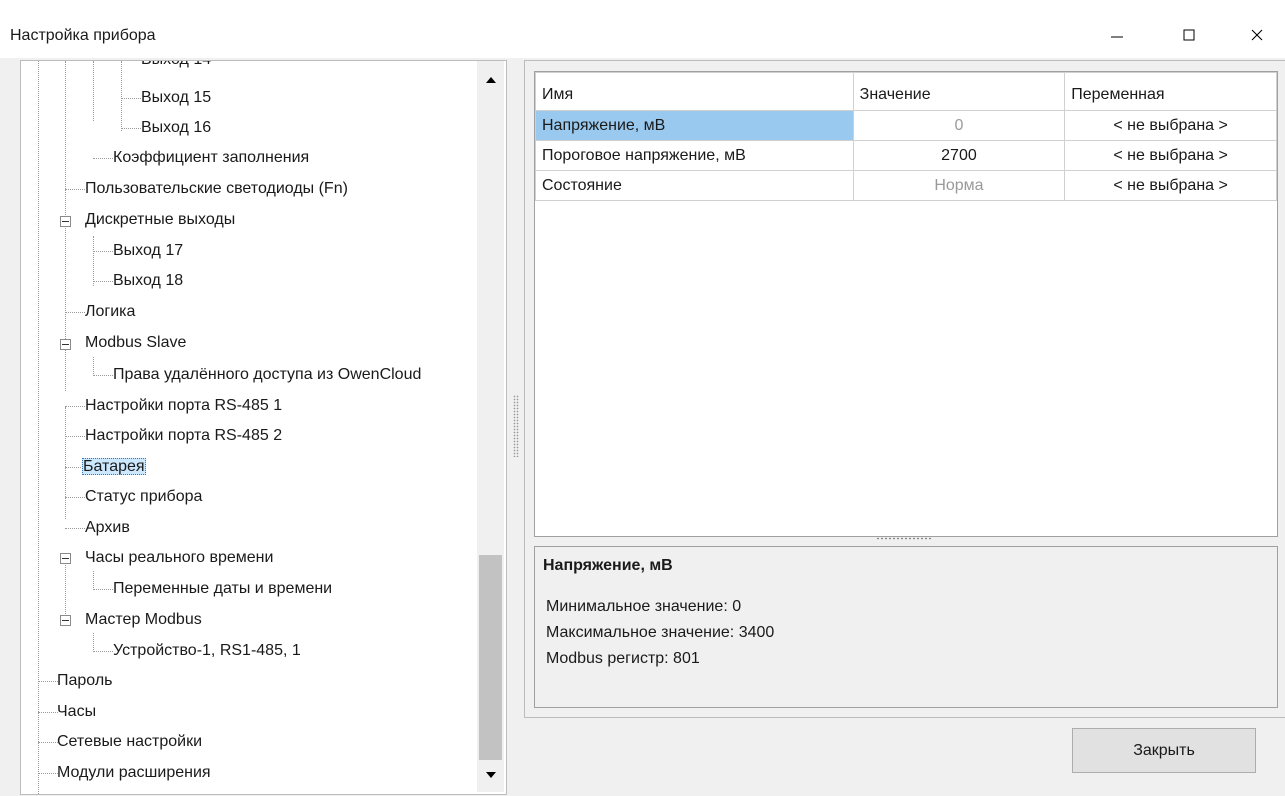  I want to click on tree-item-output-17: Выход 17, so click(148, 251).